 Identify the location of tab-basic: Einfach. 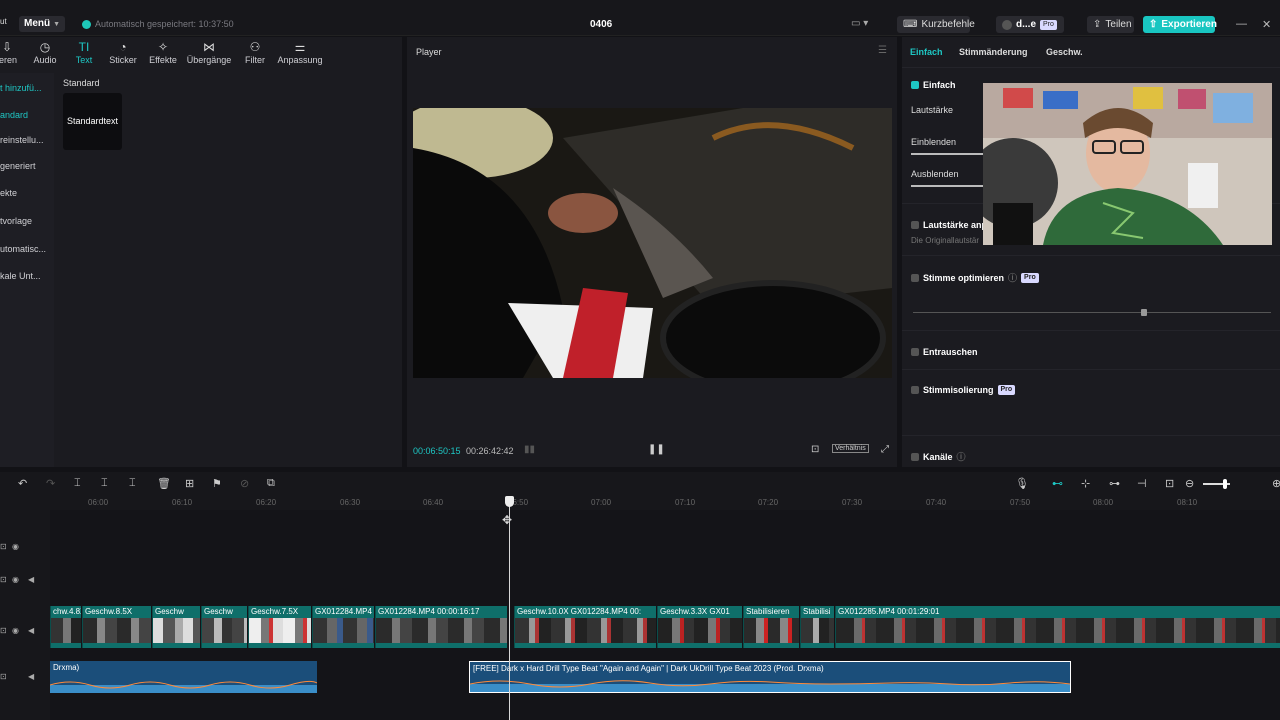
(926, 52).